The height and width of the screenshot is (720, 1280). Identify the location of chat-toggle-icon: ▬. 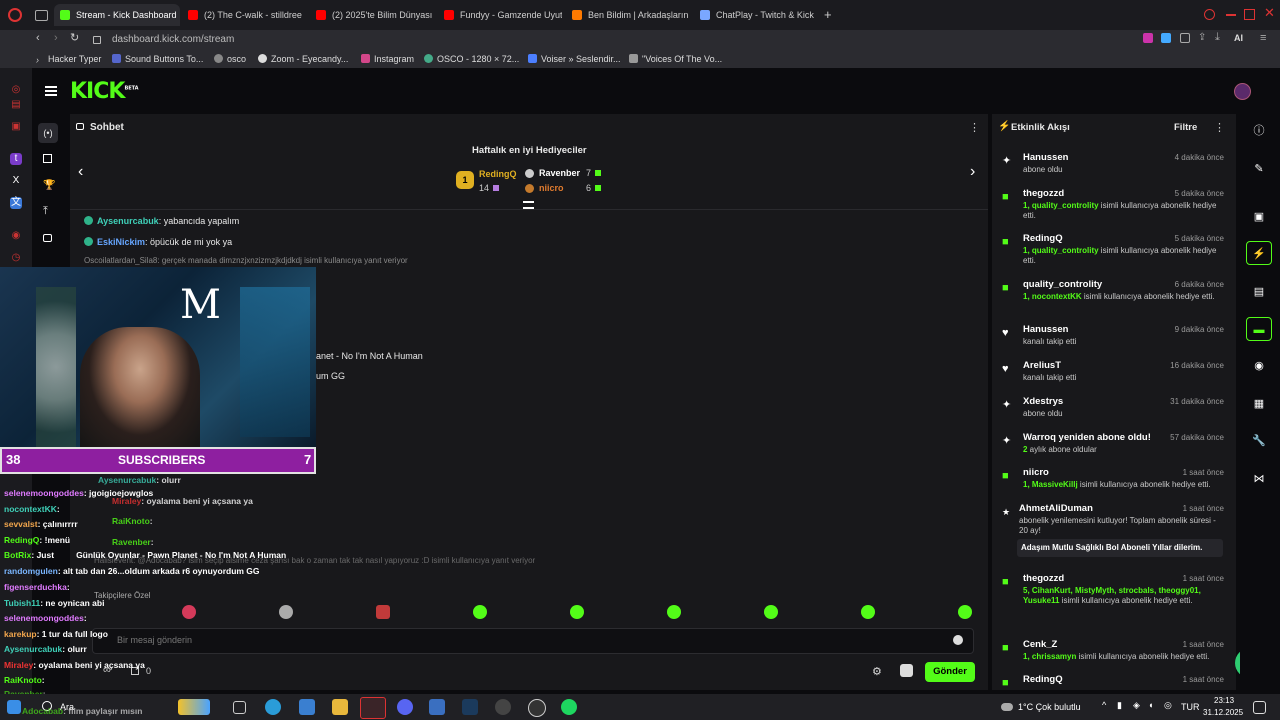
(1259, 329).